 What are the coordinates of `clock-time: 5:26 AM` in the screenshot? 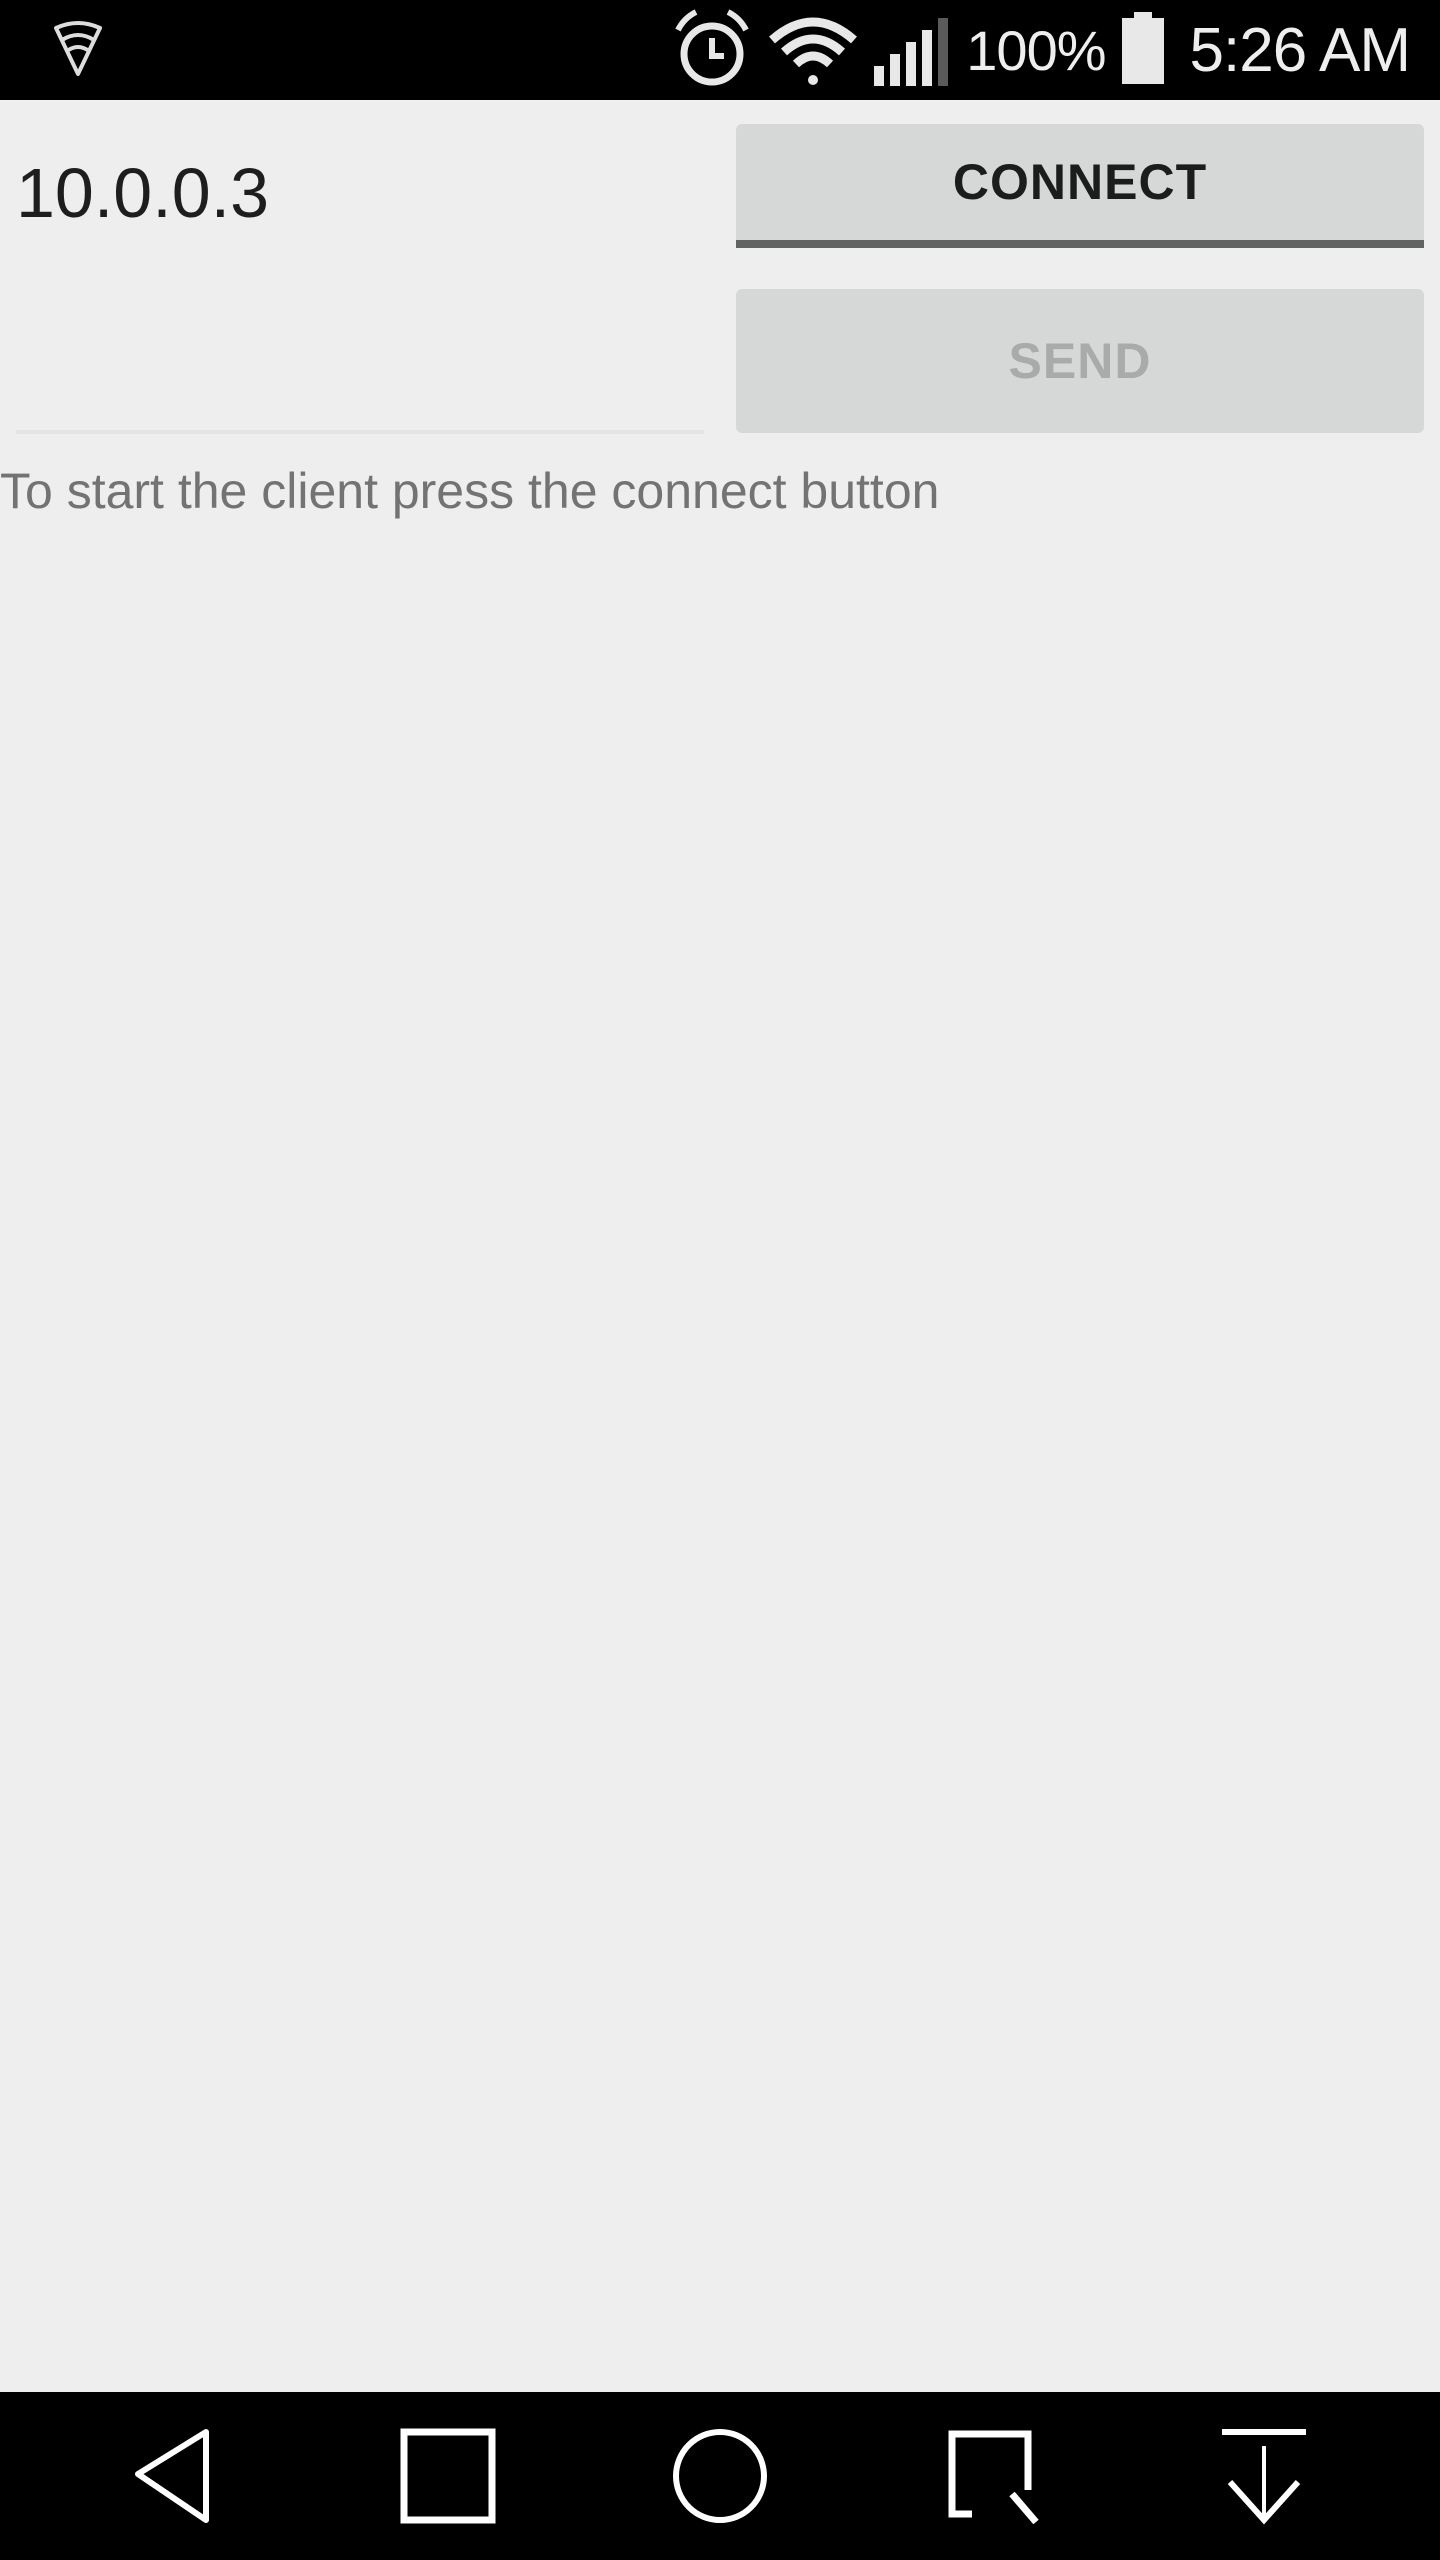 It's located at (1300, 50).